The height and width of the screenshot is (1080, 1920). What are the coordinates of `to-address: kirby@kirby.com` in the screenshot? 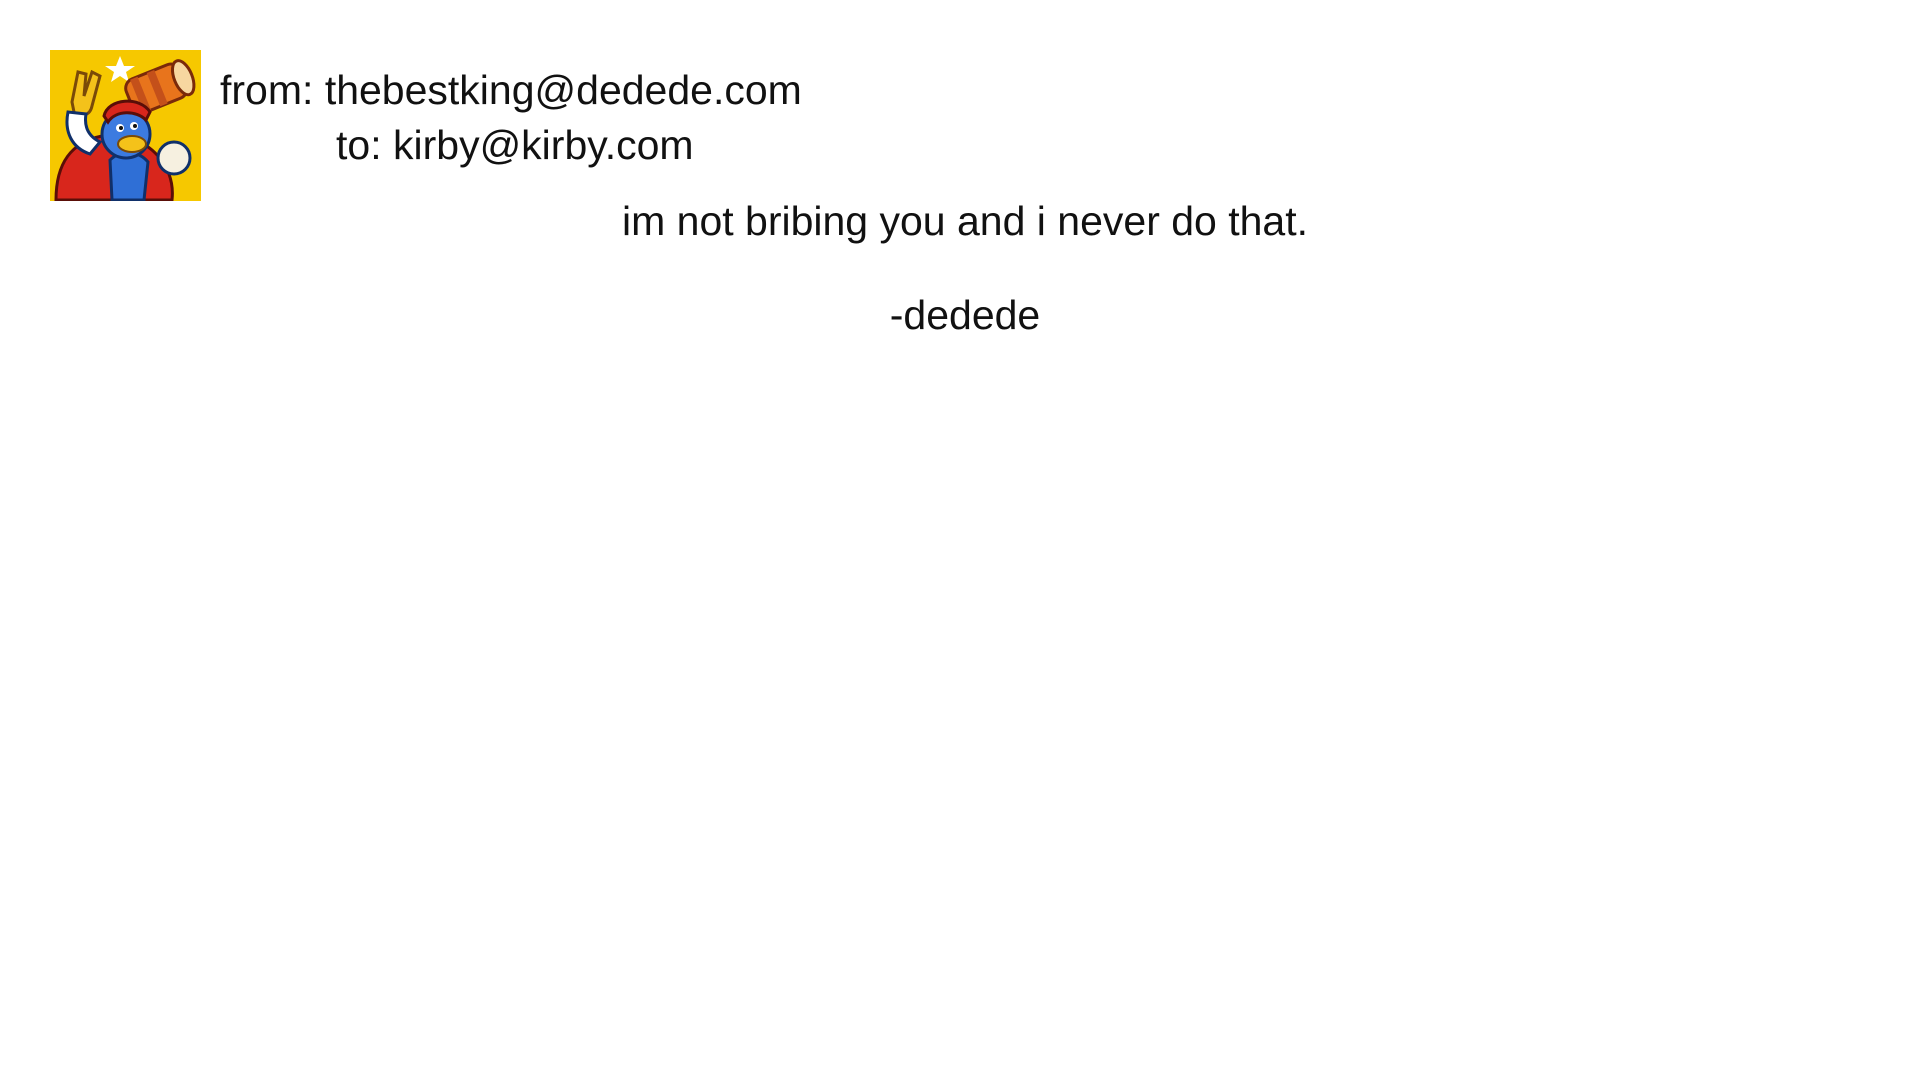 It's located at (543, 145).